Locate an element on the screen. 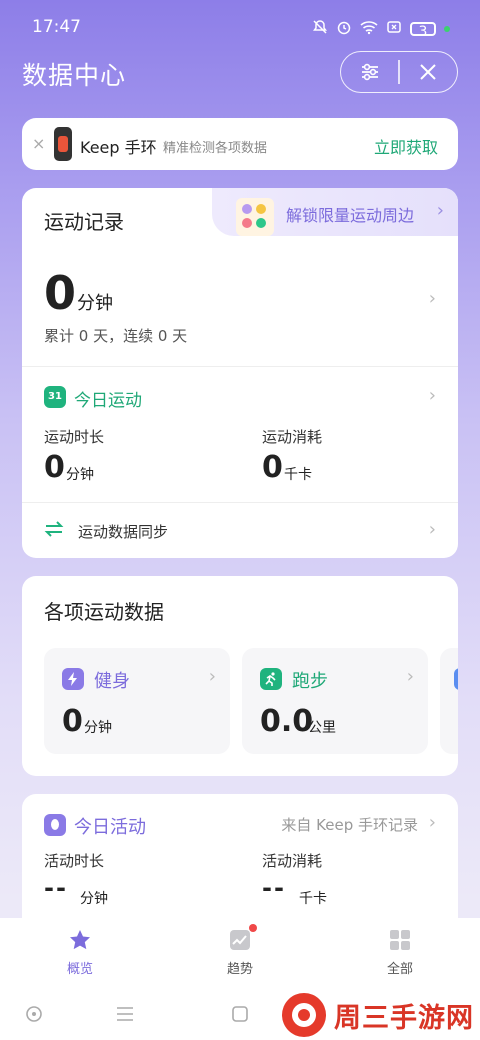  tab-trends: 趋势 is located at coordinates (240, 954).